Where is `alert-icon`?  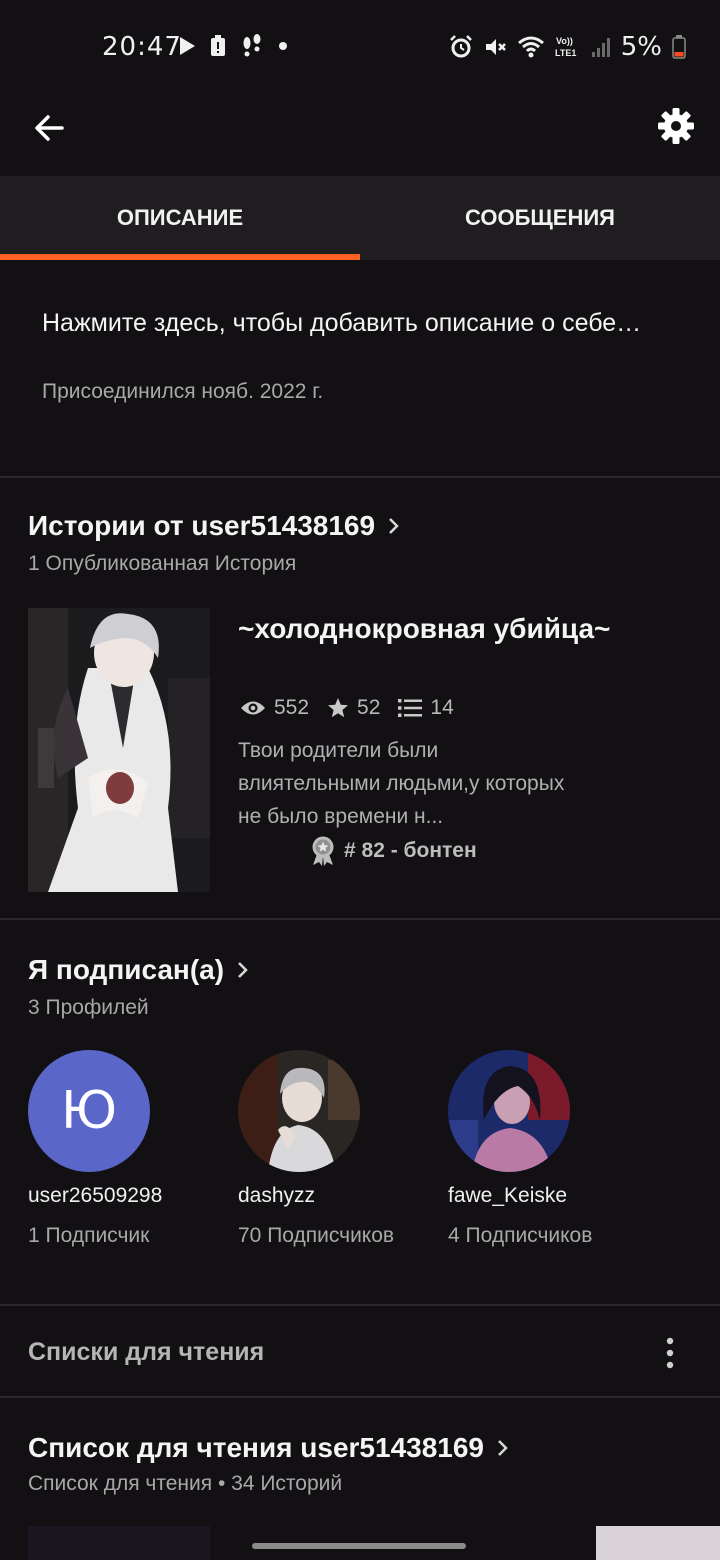
alert-icon is located at coordinates (218, 45).